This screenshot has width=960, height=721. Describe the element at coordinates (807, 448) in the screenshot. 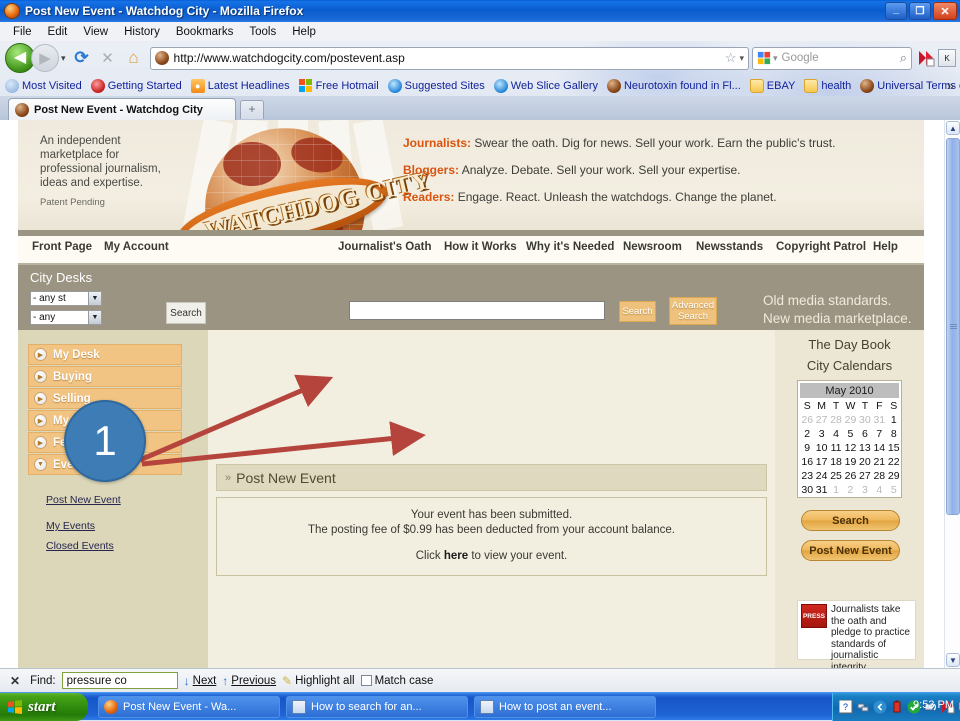

I see `calendar-day: 9` at that location.